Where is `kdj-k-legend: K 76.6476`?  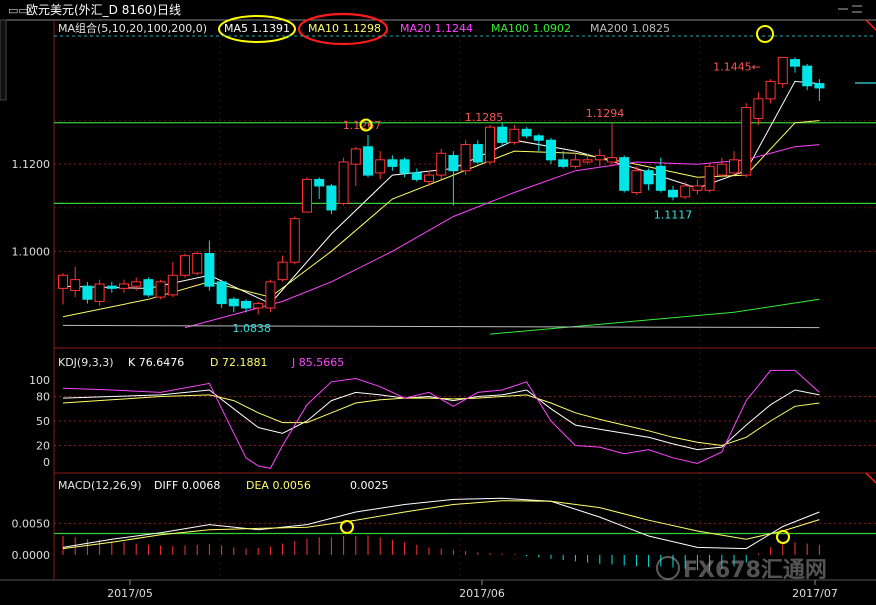
kdj-k-legend: K 76.6476 is located at coordinates (156, 362).